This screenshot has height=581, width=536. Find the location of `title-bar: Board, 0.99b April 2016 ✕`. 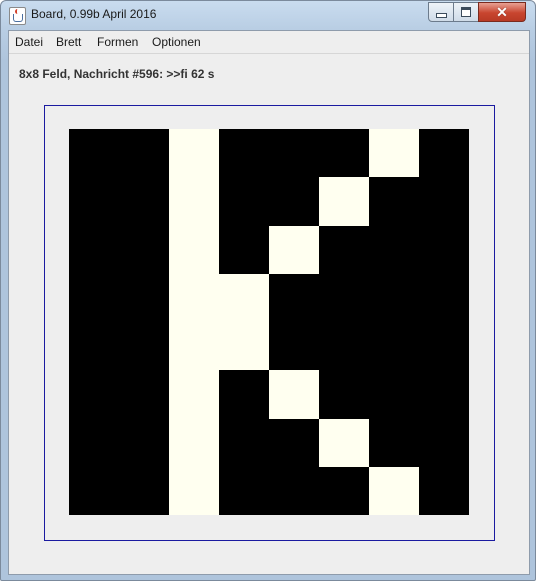

title-bar: Board, 0.99b April 2016 ✕ is located at coordinates (268, 15).